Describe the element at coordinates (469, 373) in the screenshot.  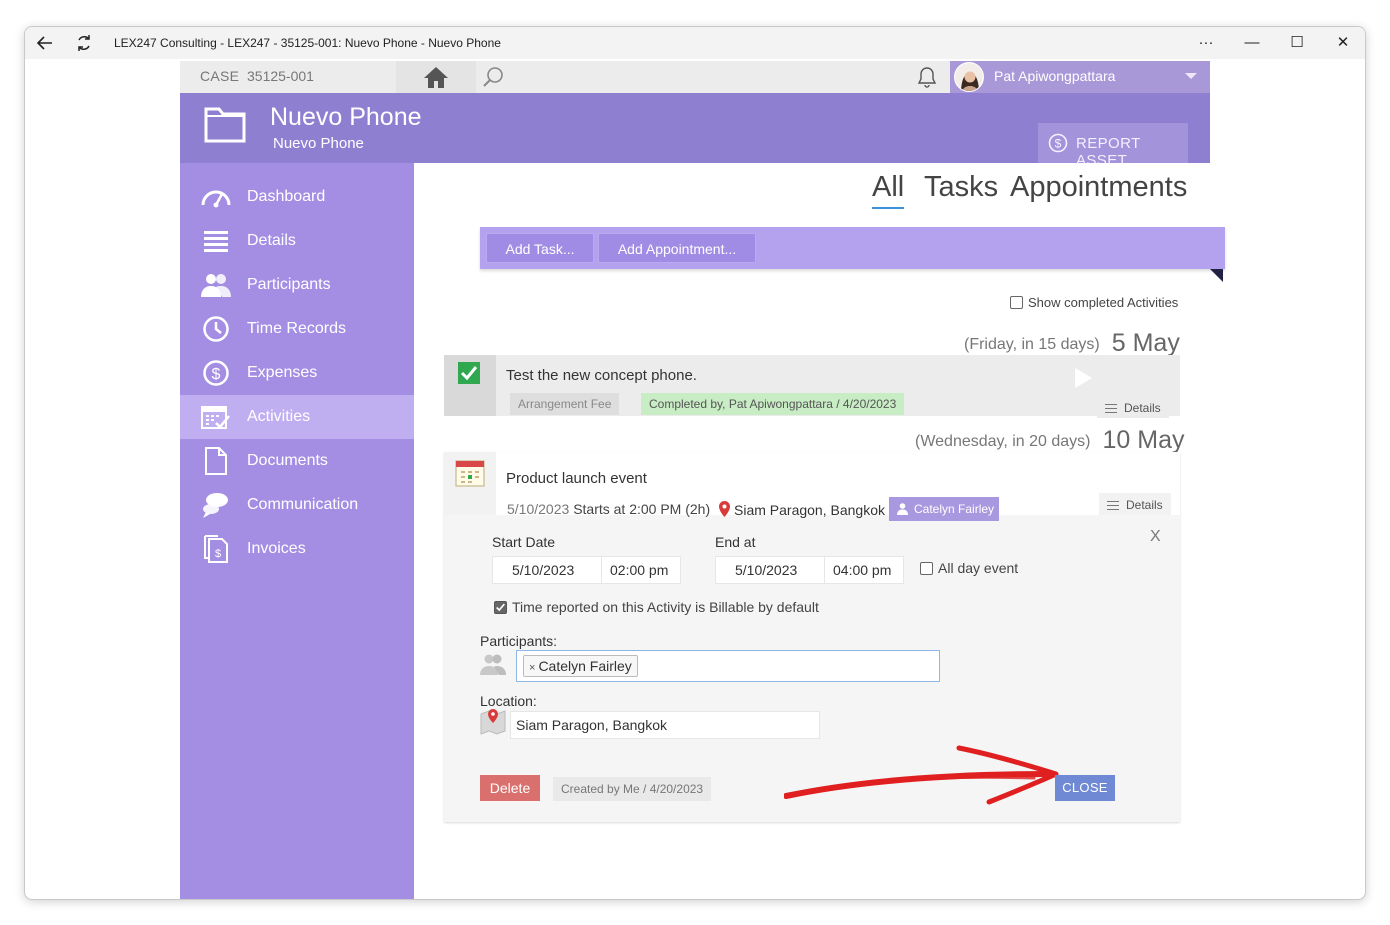
I see `checkbox-checked-icon` at that location.